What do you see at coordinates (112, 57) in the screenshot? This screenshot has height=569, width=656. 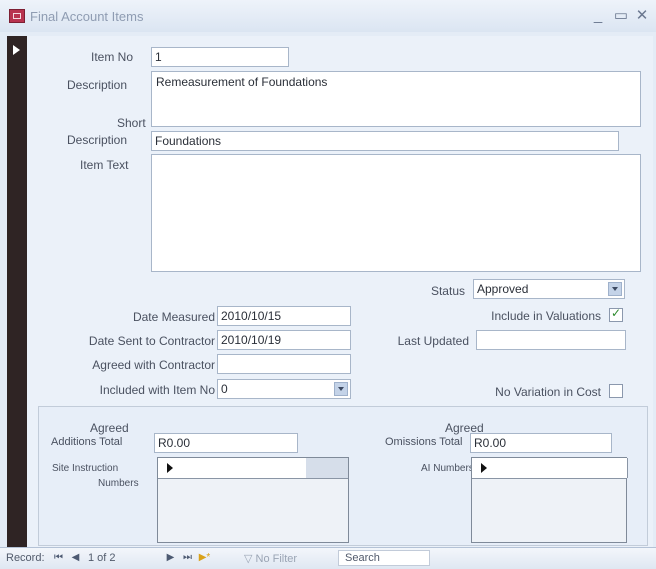 I see `item-no-label: Item No` at bounding box center [112, 57].